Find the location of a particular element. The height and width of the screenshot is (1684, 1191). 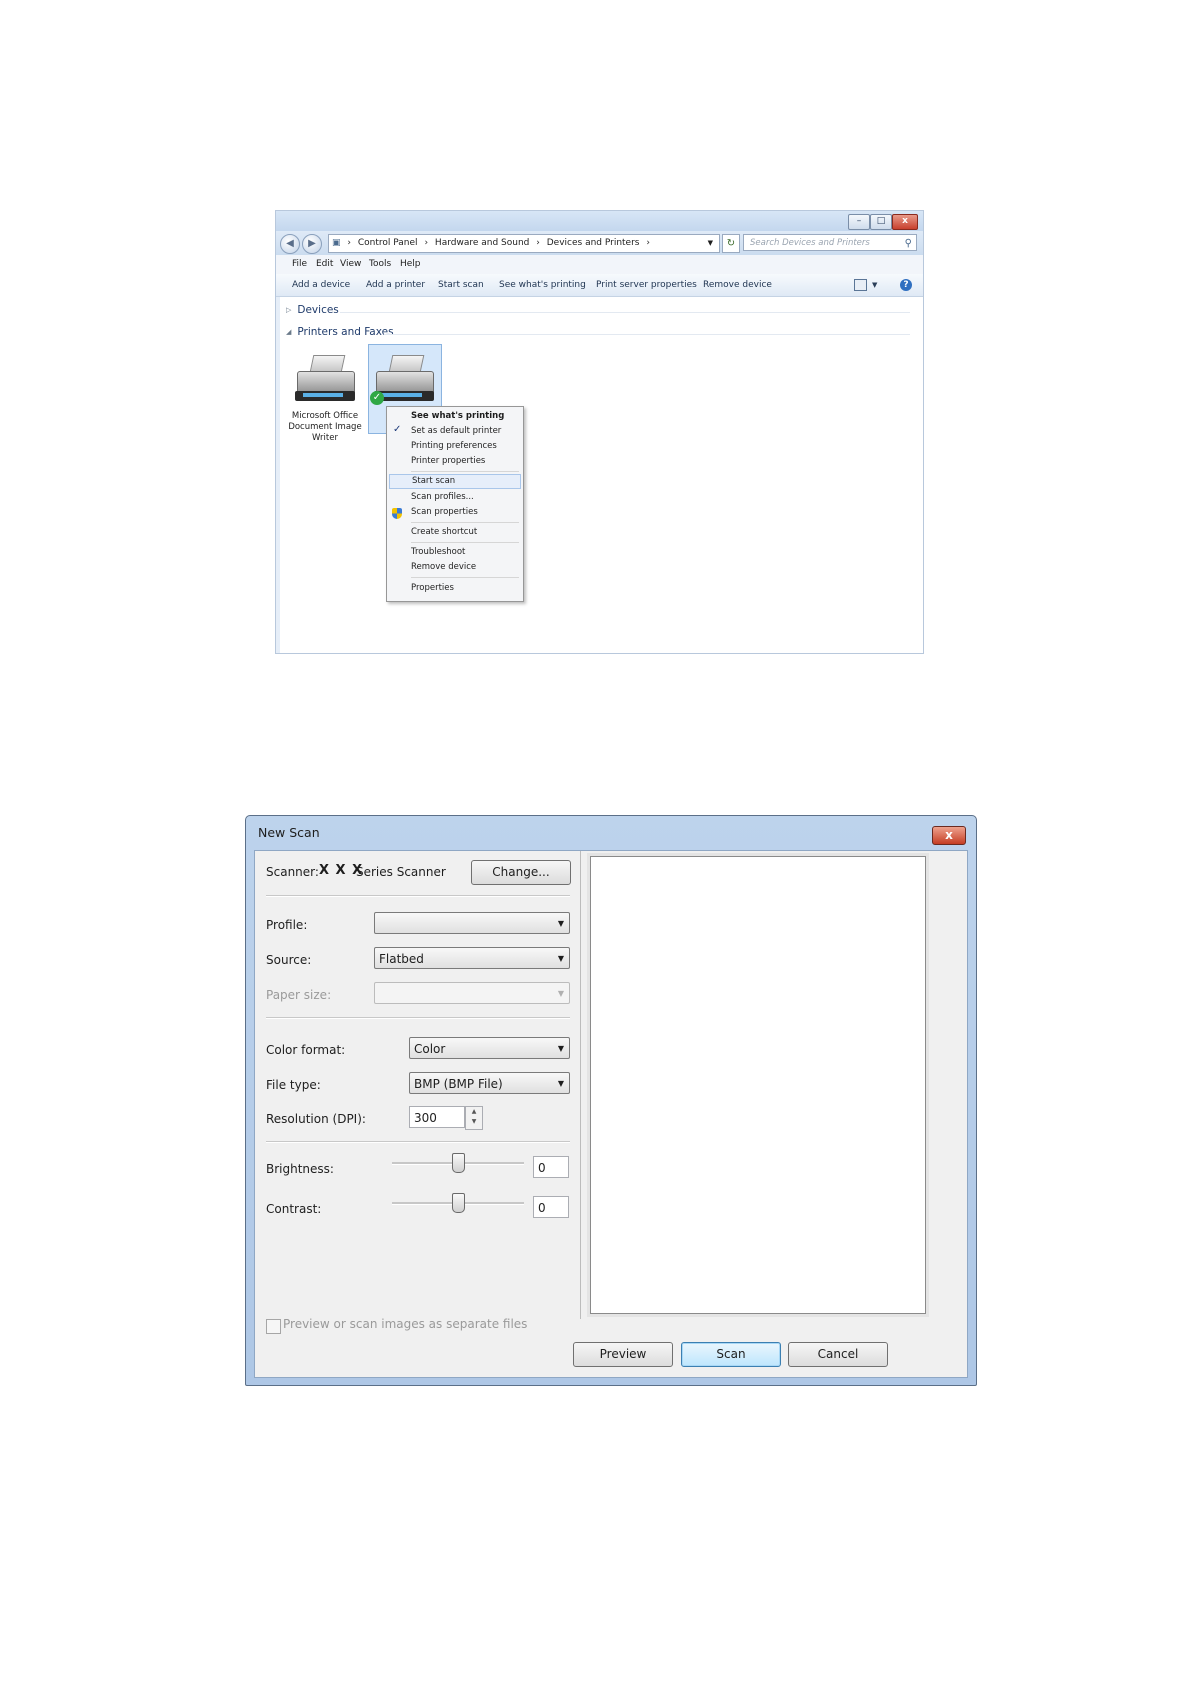

resolution-stepper: ▲ ▼ is located at coordinates (474, 1118).